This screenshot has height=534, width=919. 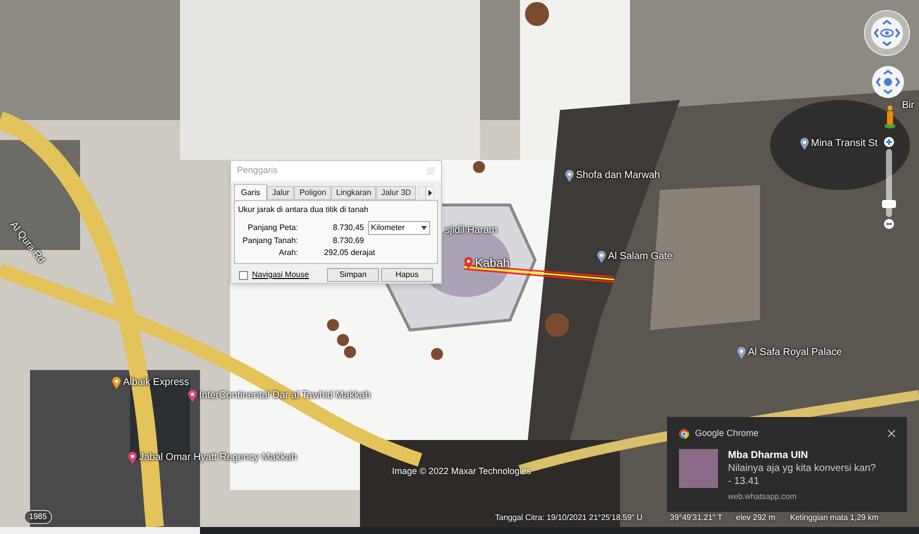 I want to click on message-time: - 13.41, so click(x=744, y=481).